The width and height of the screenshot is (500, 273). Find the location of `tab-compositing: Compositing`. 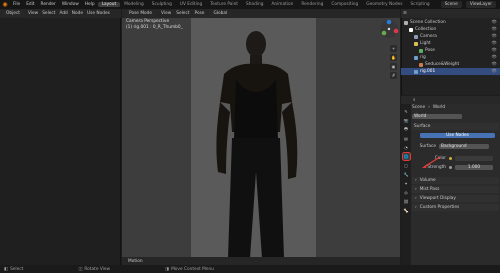

tab-compositing: Compositing is located at coordinates (344, 4).